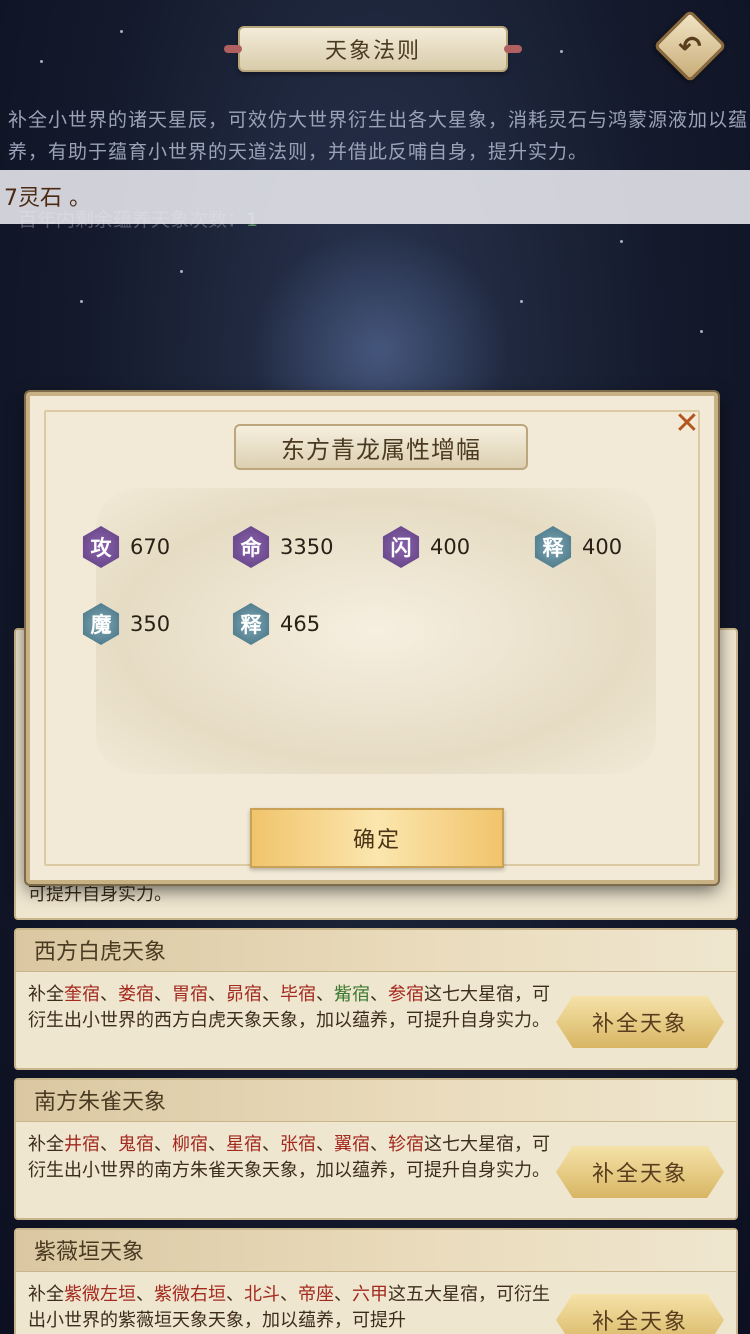 The height and width of the screenshot is (1334, 750). I want to click on card-title: 西方白虎天象, so click(376, 951).